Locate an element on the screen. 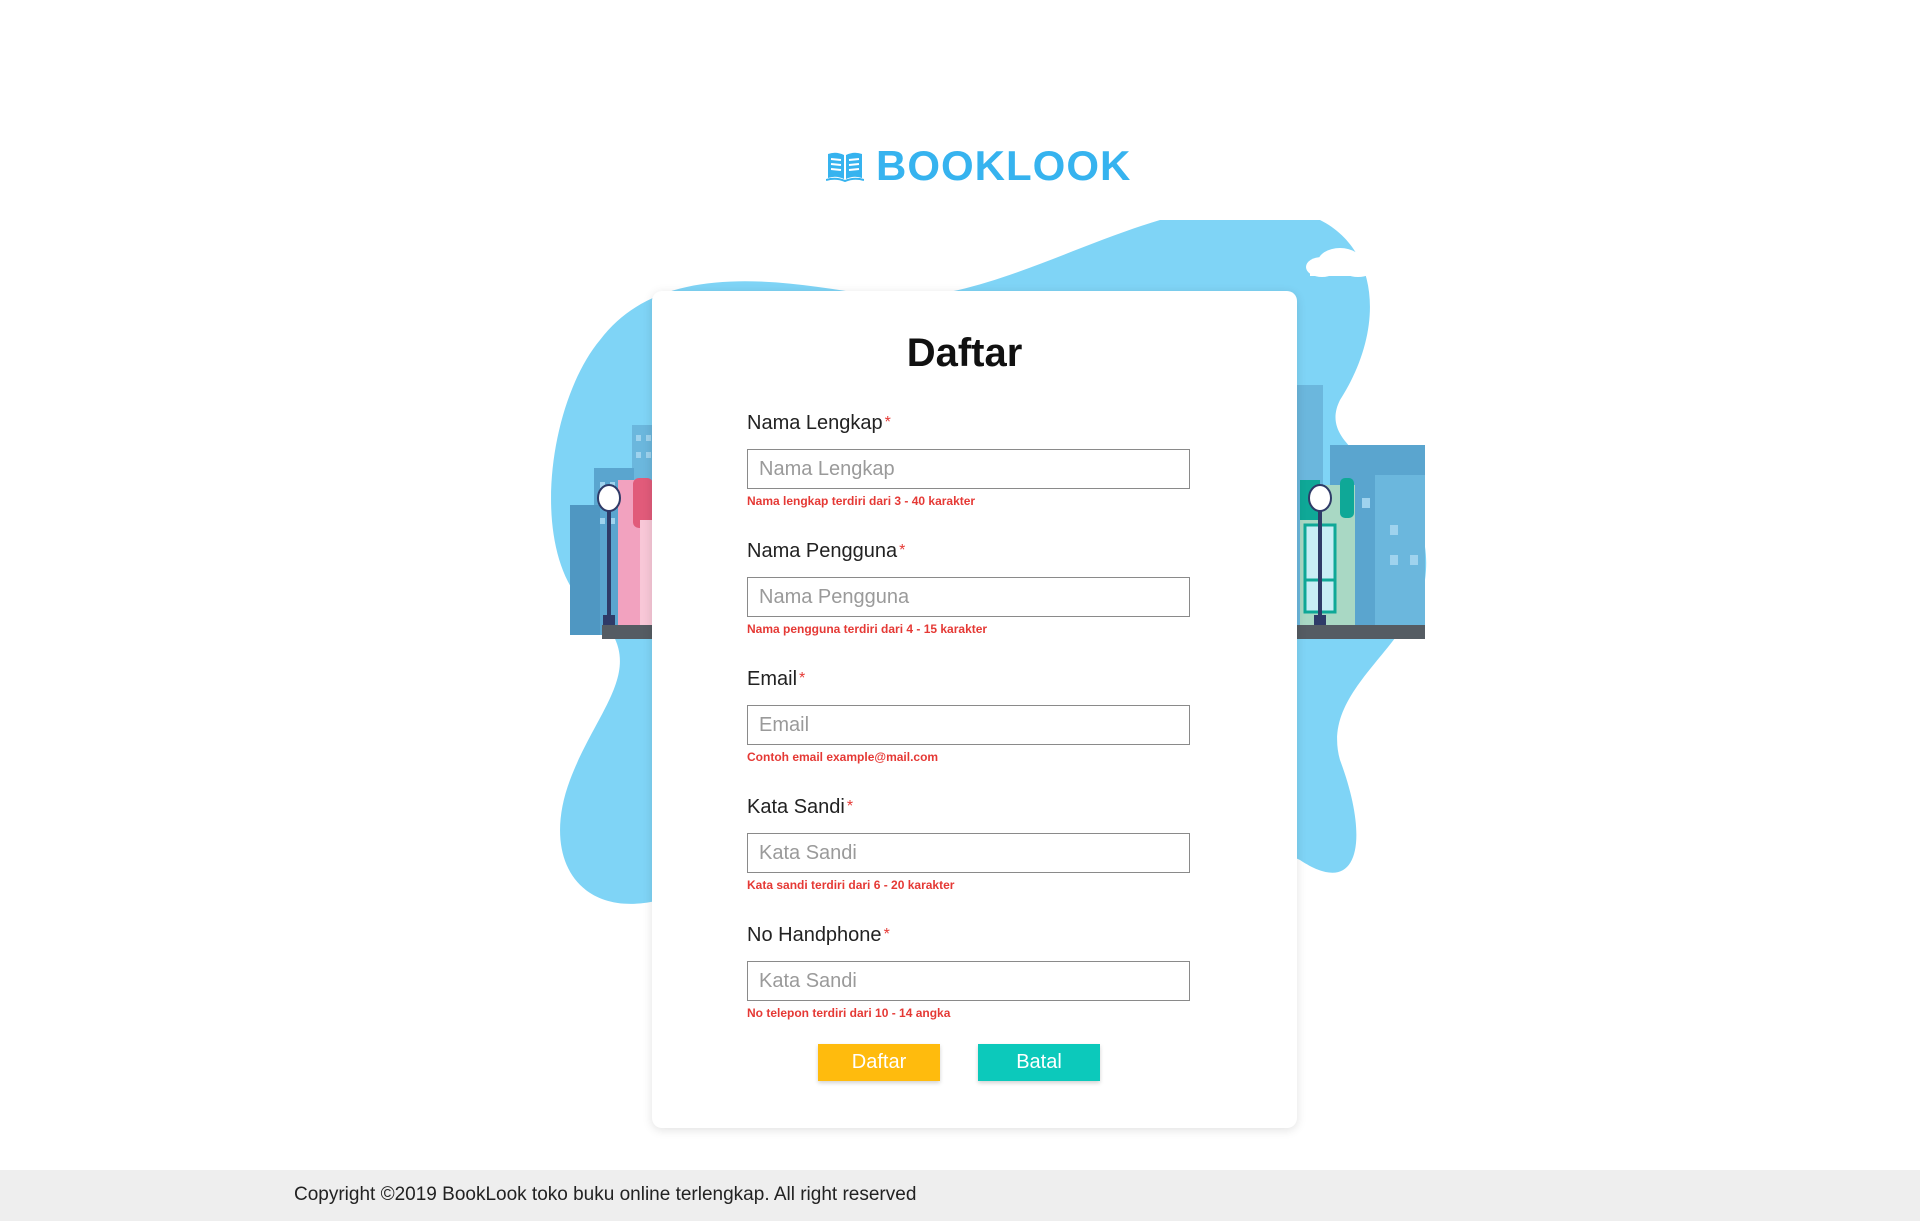  brand-logo: BOOKLOOK is located at coordinates (978, 166).